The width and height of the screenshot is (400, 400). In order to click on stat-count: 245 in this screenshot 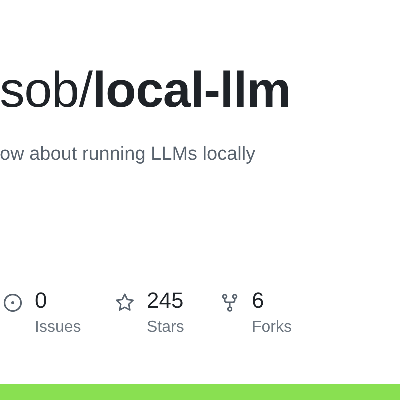, I will do `click(165, 301)`.